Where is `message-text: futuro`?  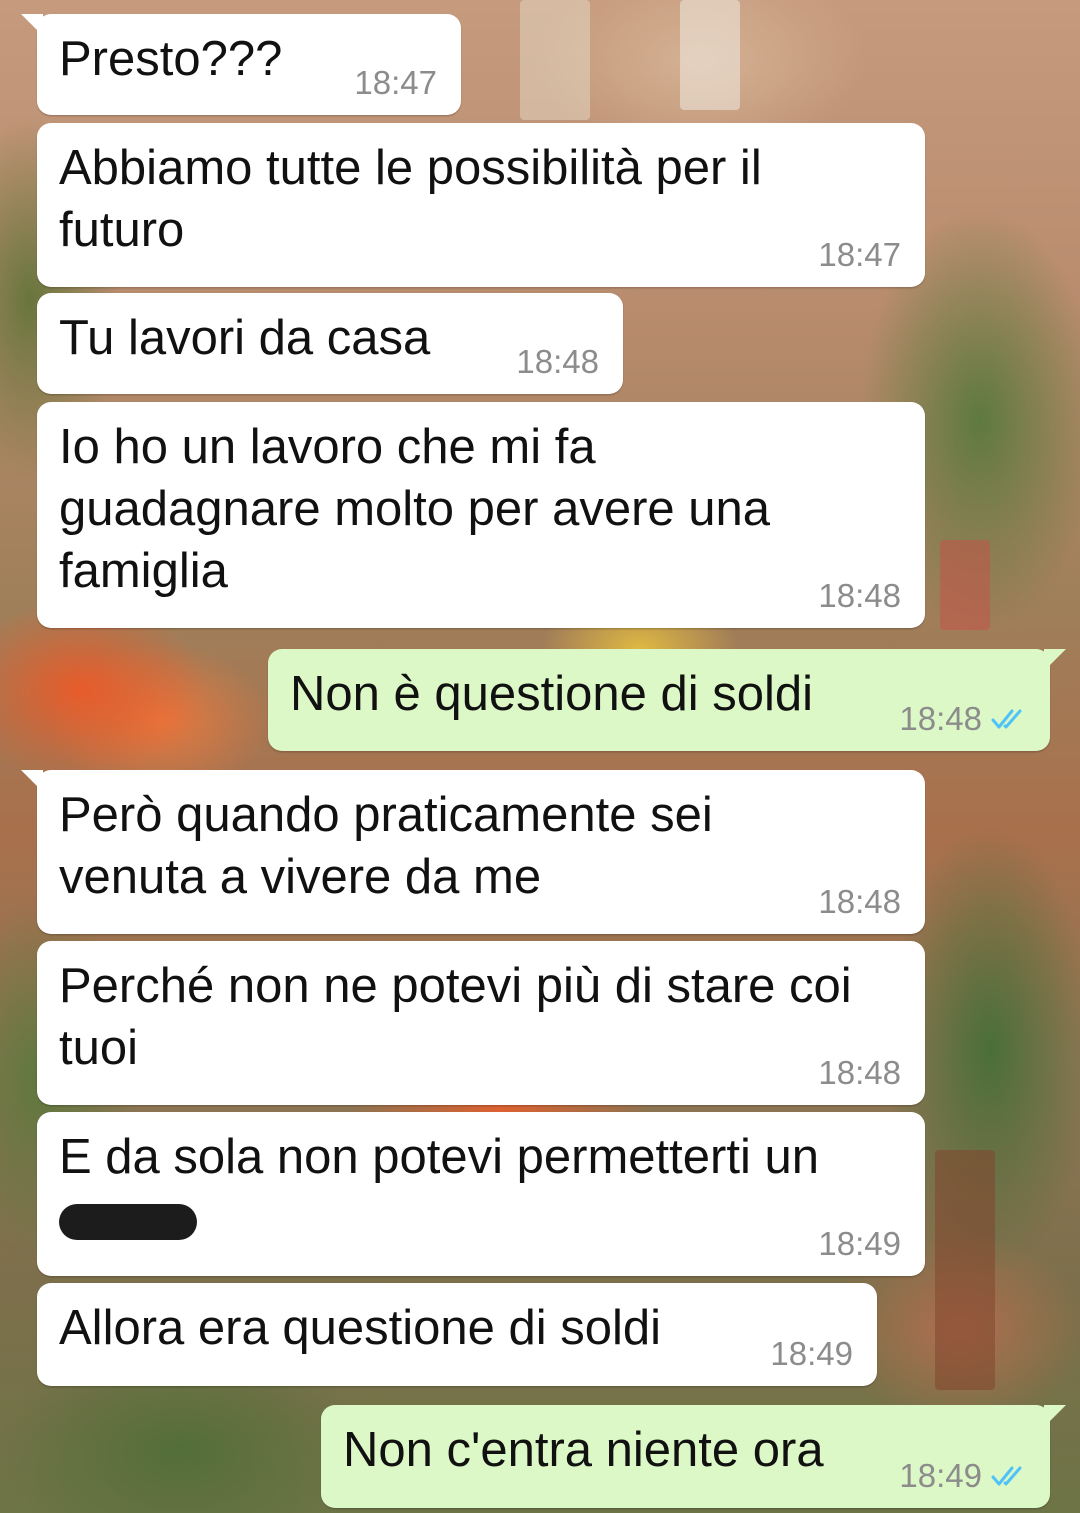
message-text: futuro is located at coordinates (122, 230).